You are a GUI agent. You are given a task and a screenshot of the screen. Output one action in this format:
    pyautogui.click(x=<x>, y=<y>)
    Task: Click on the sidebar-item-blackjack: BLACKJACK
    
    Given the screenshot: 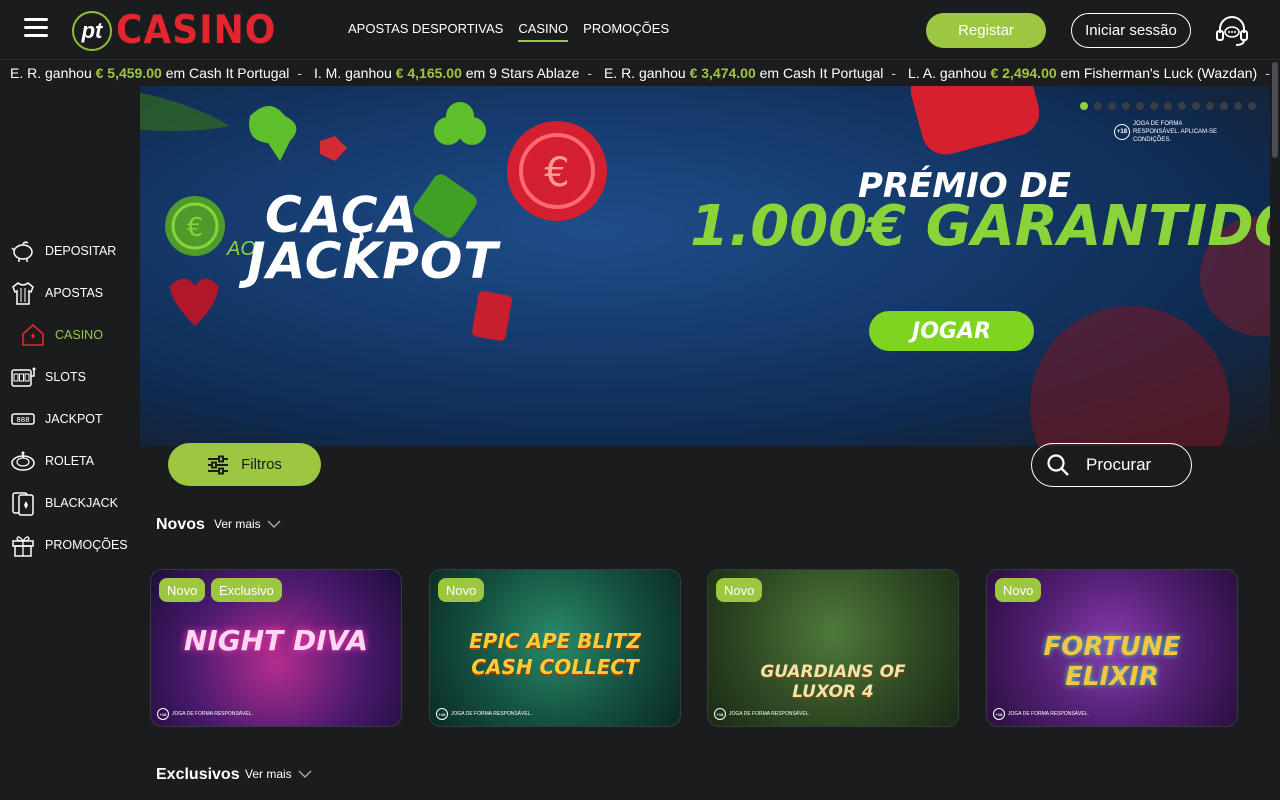 What is the action you would take?
    pyautogui.click(x=64, y=503)
    